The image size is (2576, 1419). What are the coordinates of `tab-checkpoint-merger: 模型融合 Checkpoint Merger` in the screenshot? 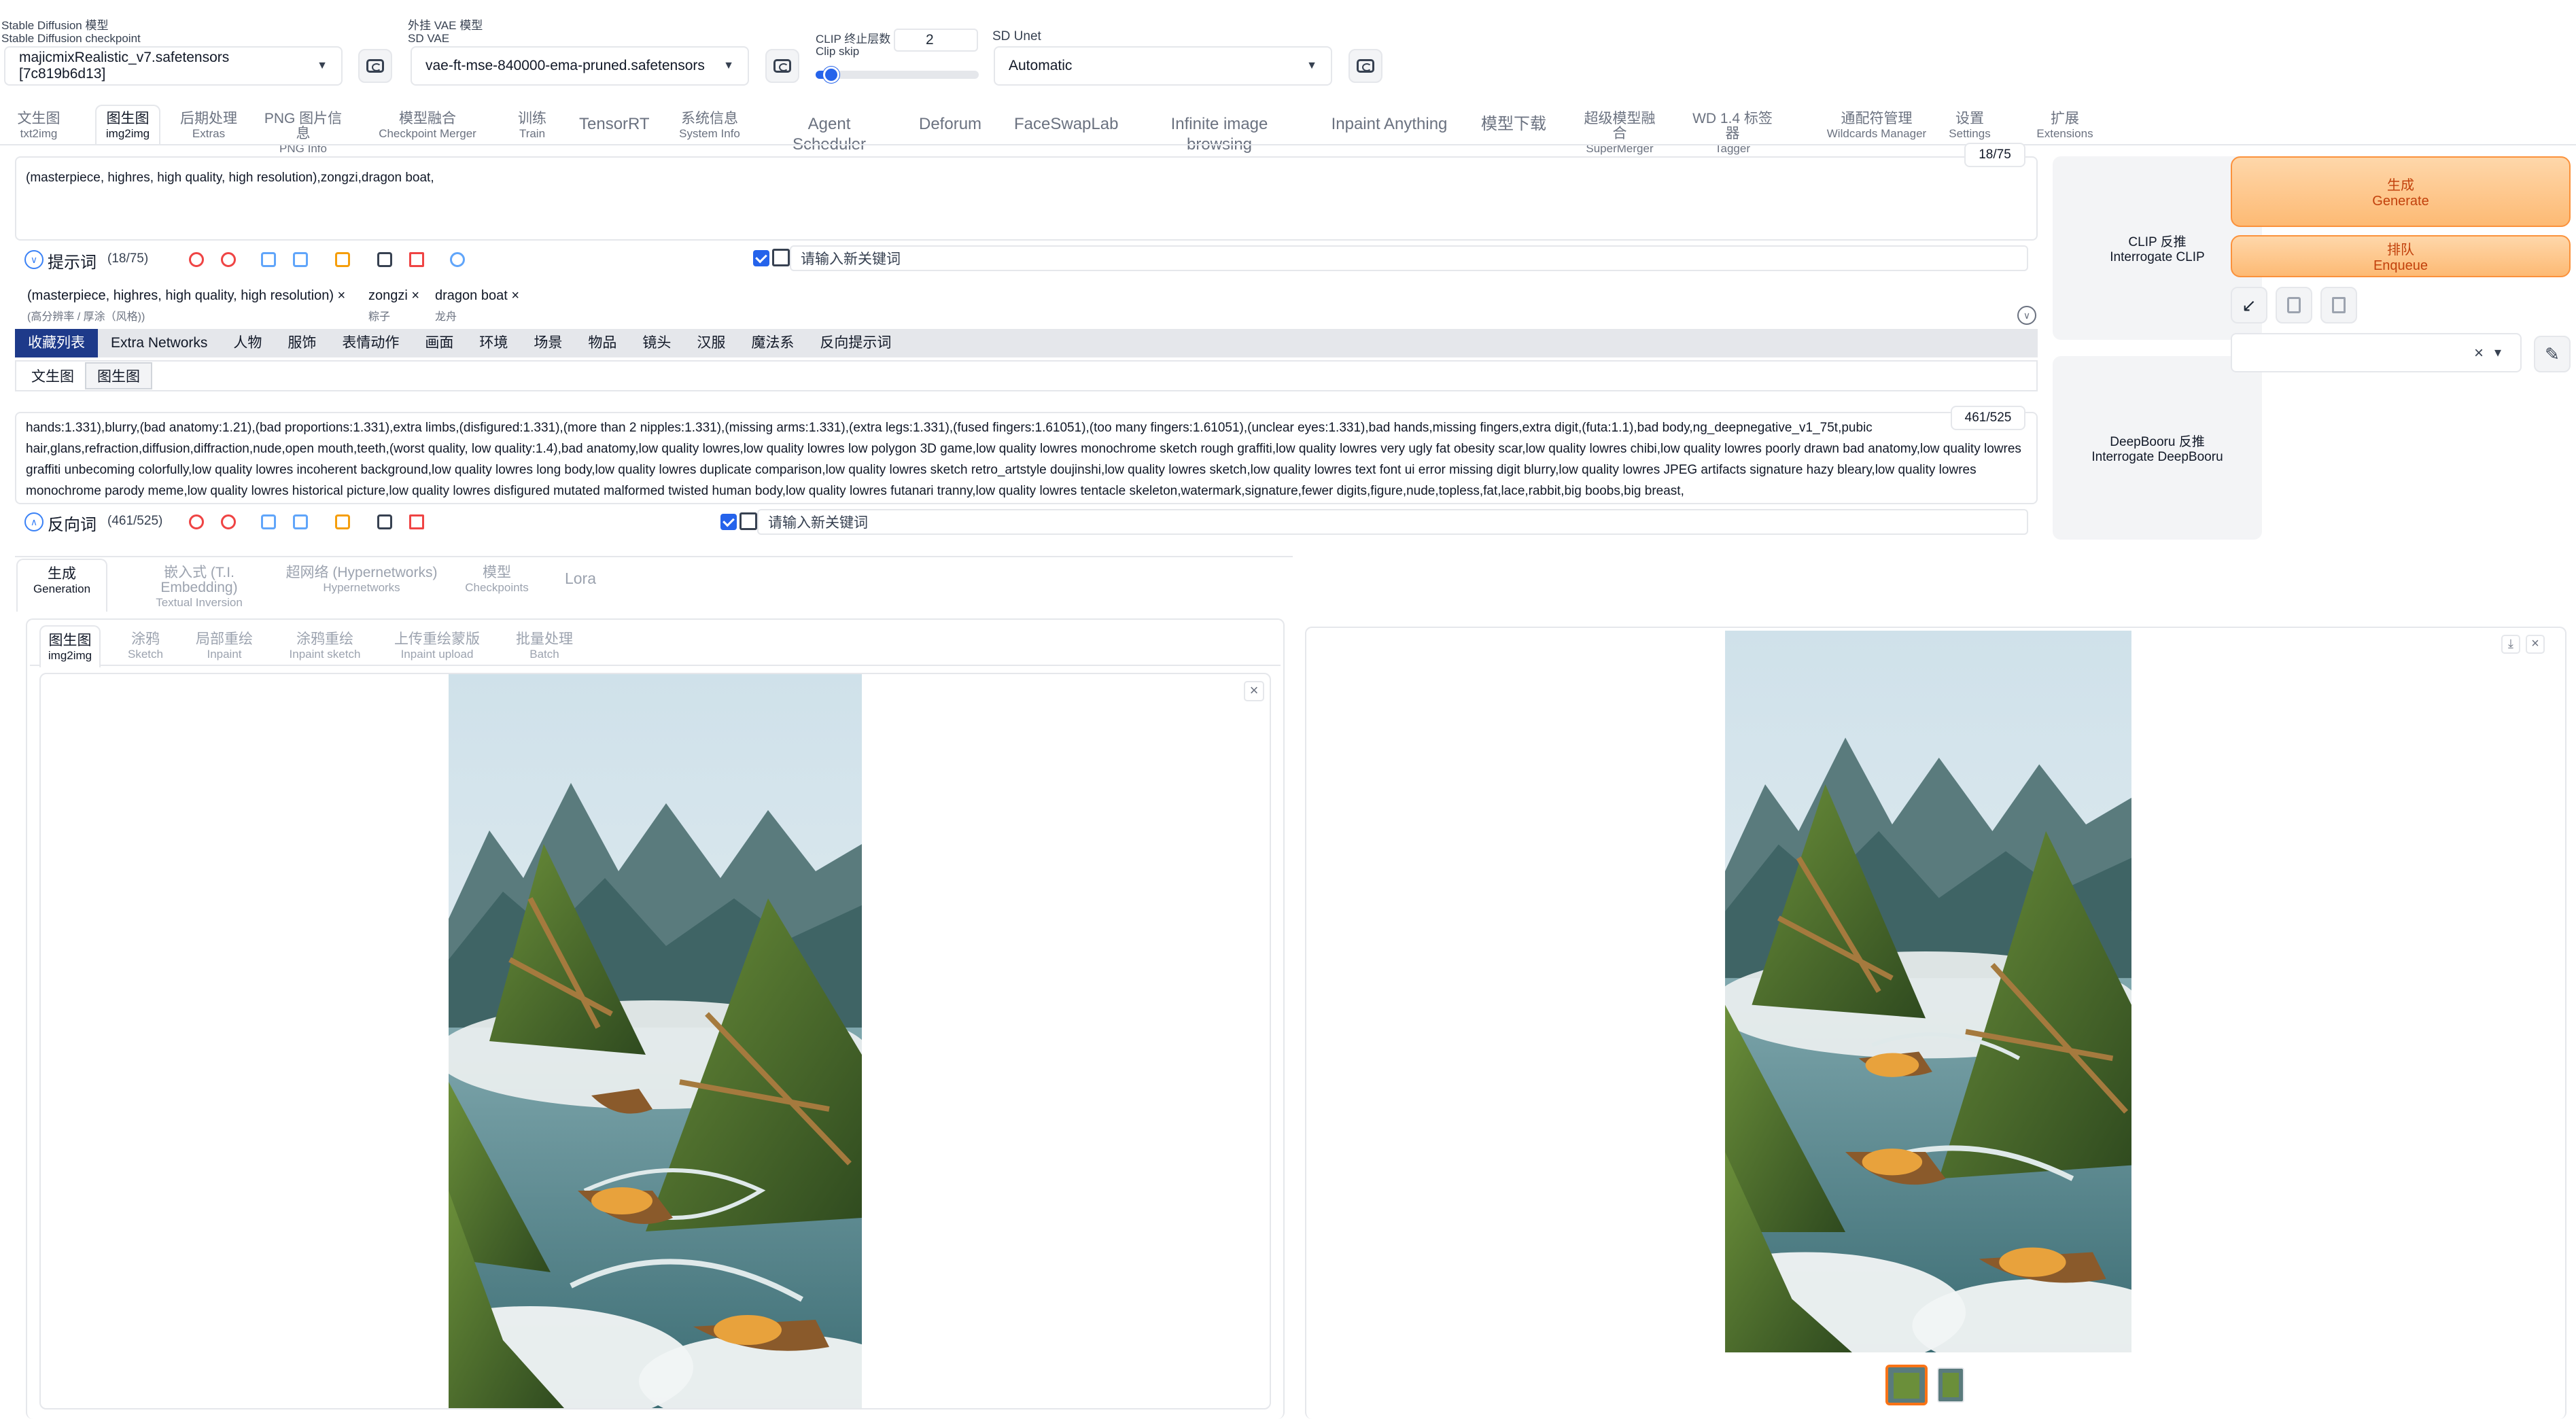 It's located at (427, 126).